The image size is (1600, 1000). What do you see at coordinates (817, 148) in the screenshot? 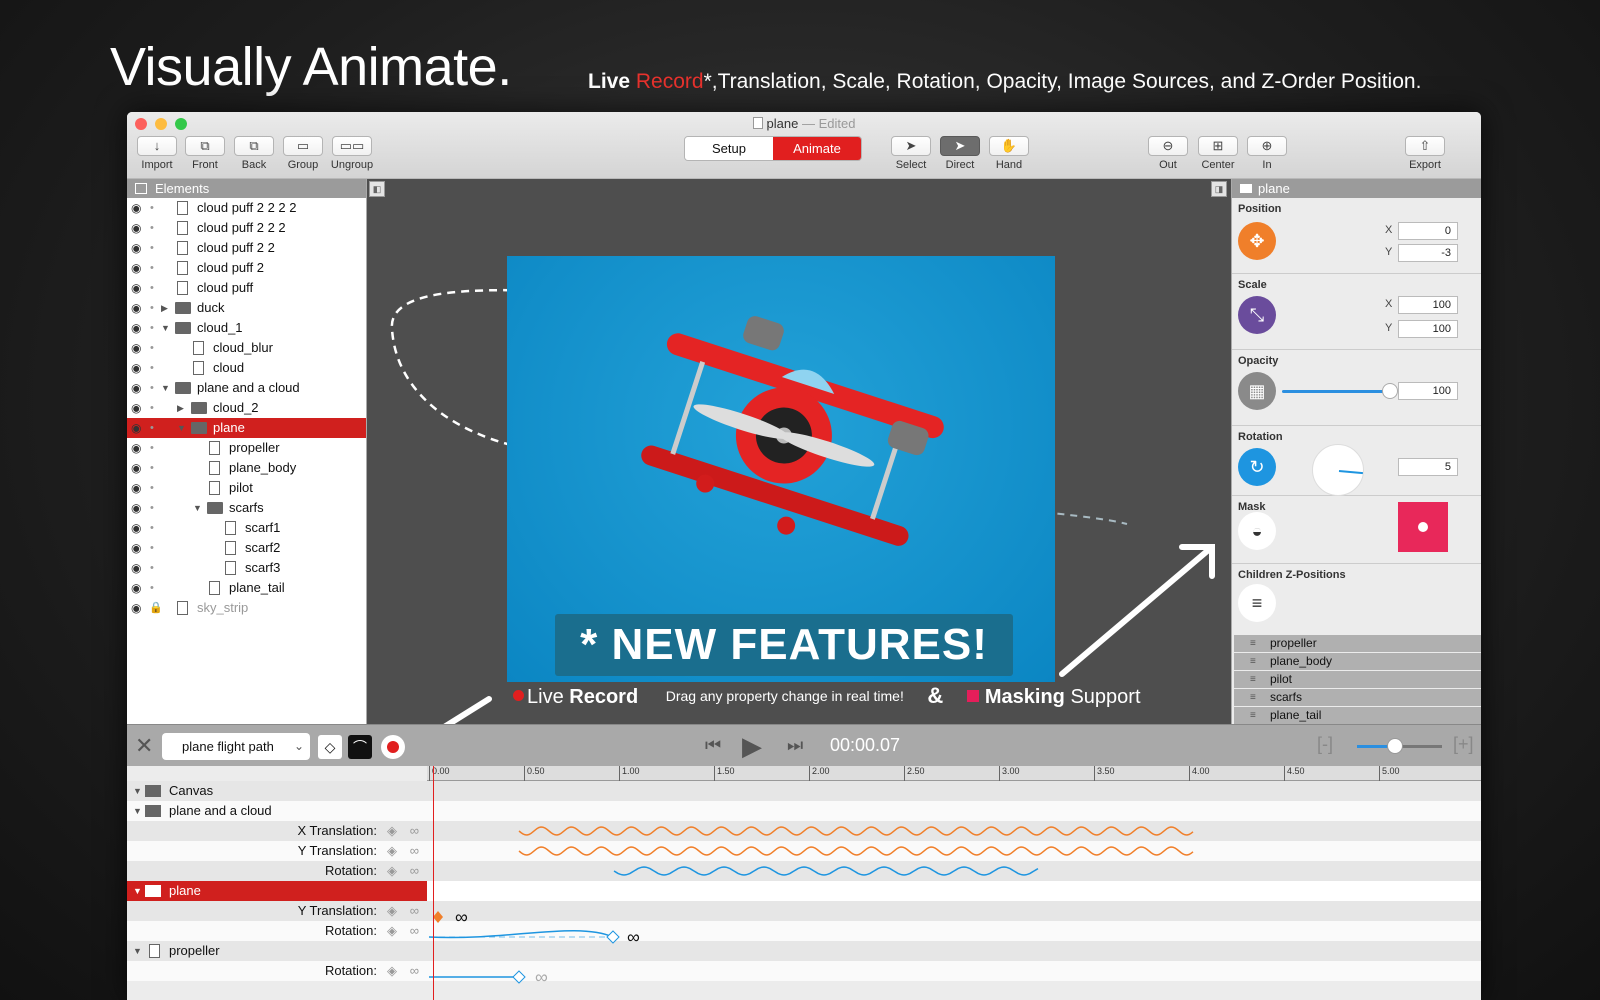
I see `animate-mode-button: Animate` at bounding box center [817, 148].